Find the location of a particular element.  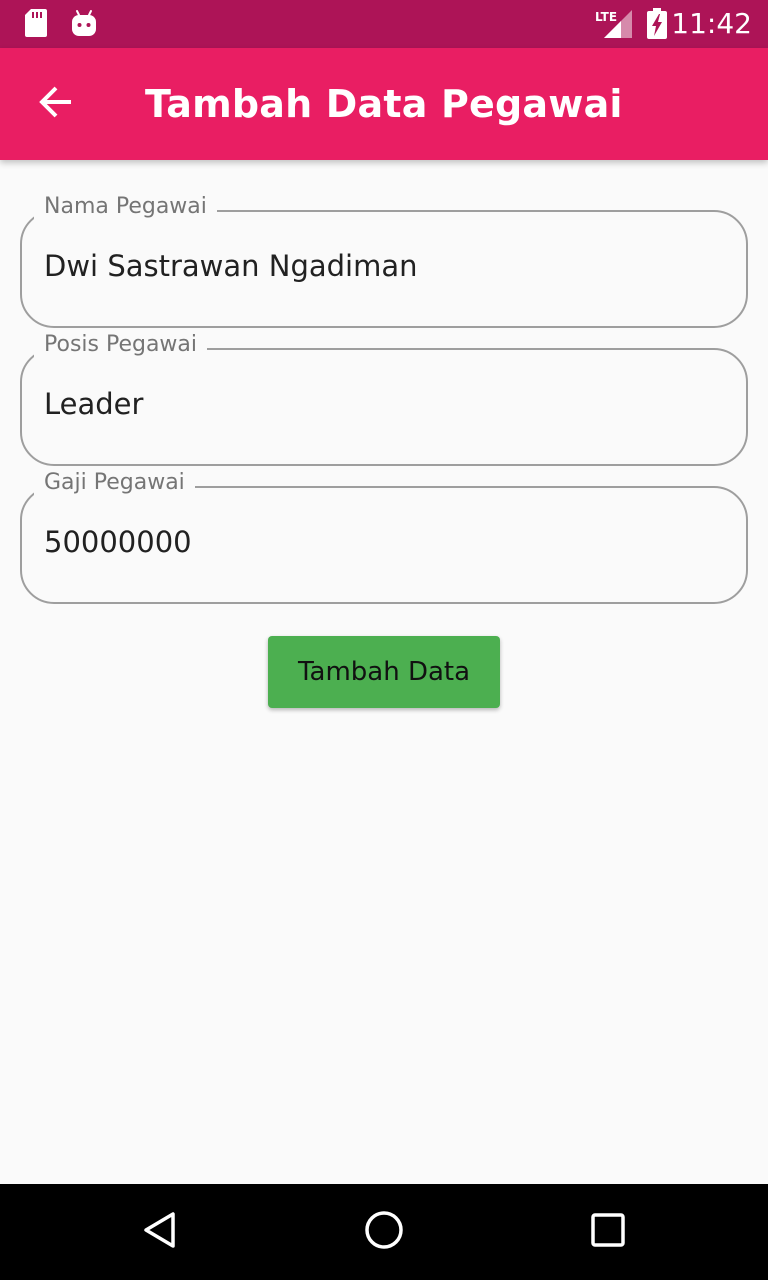

status-bar: LTE 11:42 is located at coordinates (384, 24).